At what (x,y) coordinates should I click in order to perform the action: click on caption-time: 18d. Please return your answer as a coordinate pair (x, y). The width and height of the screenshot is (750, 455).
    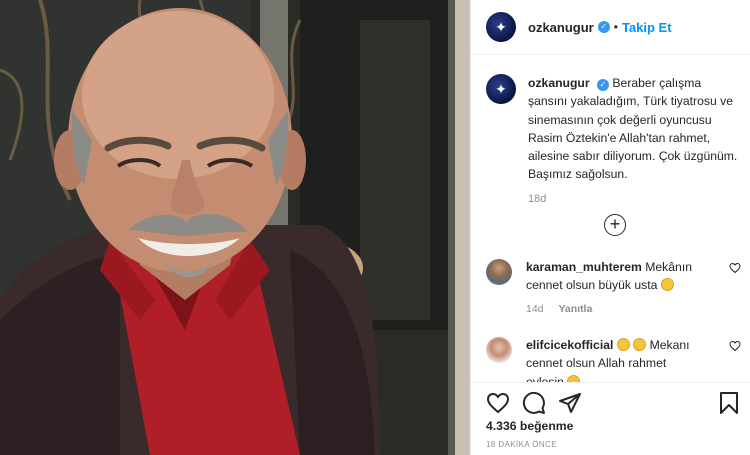
    Looking at the image, I should click on (537, 198).